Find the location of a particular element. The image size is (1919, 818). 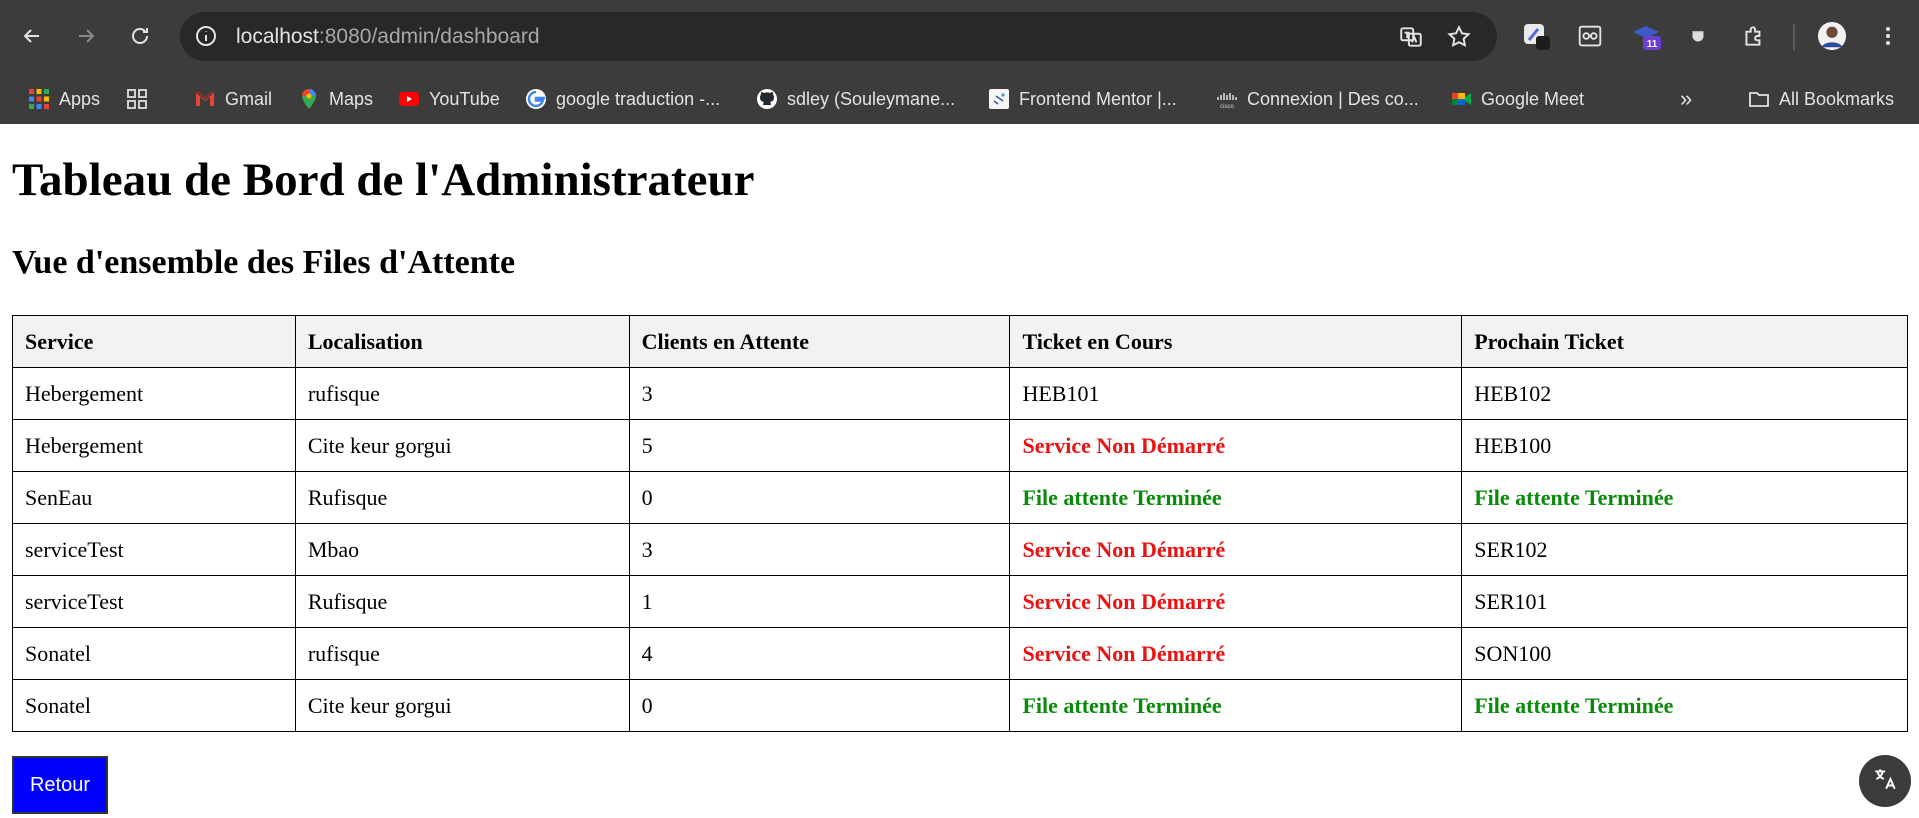

all-bookmarks-folder: All Bookmarks is located at coordinates (1821, 99).